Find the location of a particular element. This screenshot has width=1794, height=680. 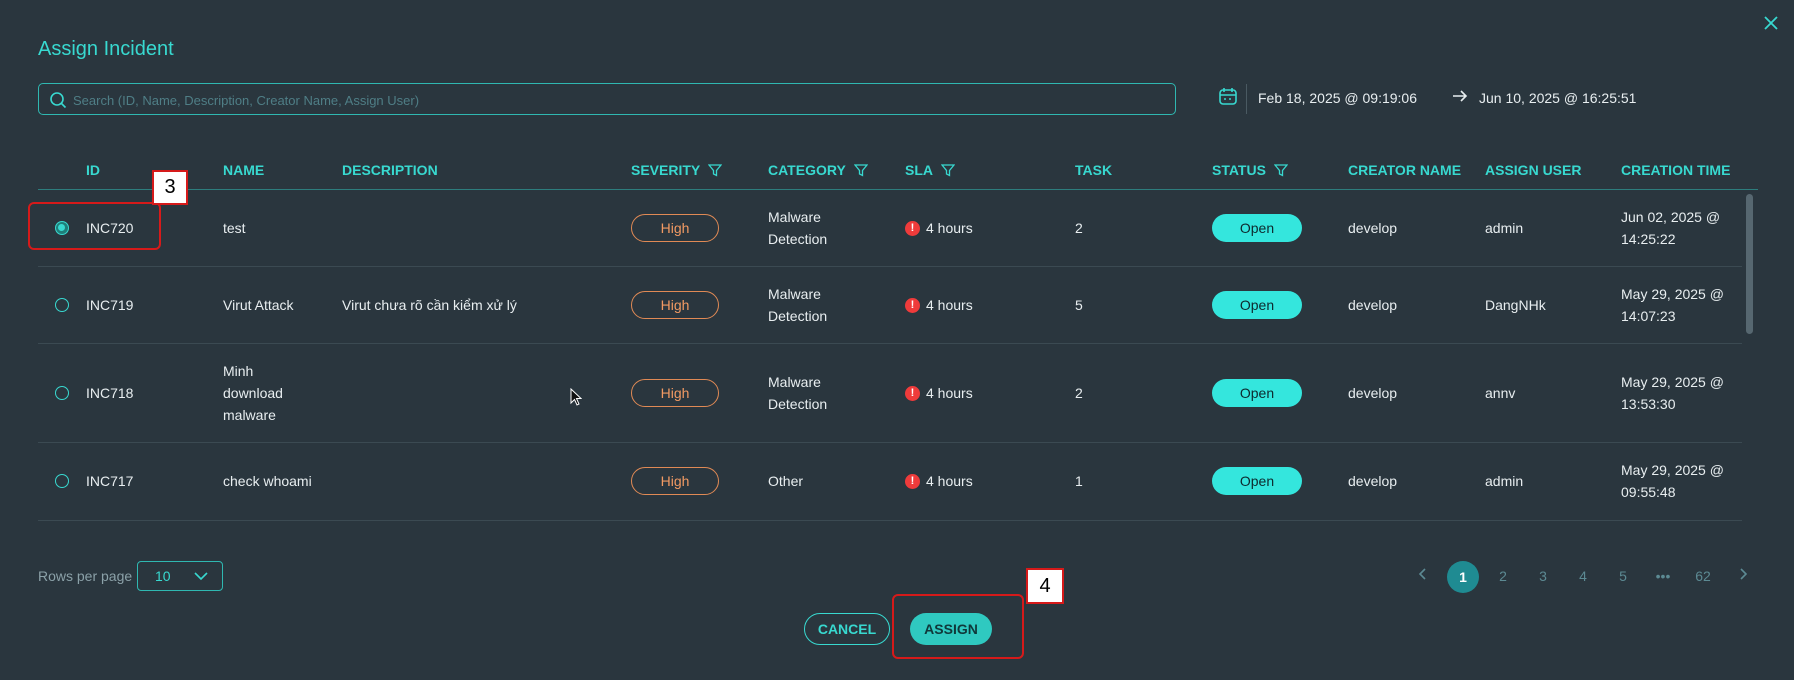

rows-per-page-label: Rows per page is located at coordinates (85, 576).